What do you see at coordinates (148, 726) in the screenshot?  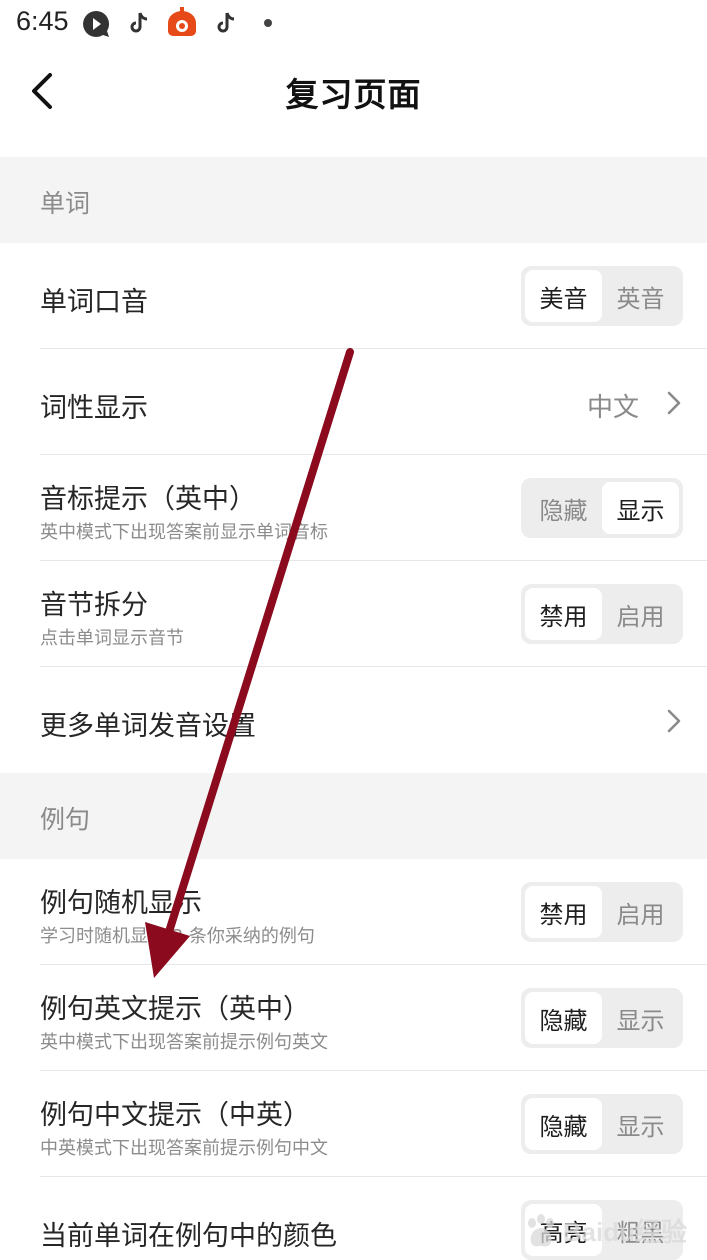 I see `setting-title: 更多单词发音设置` at bounding box center [148, 726].